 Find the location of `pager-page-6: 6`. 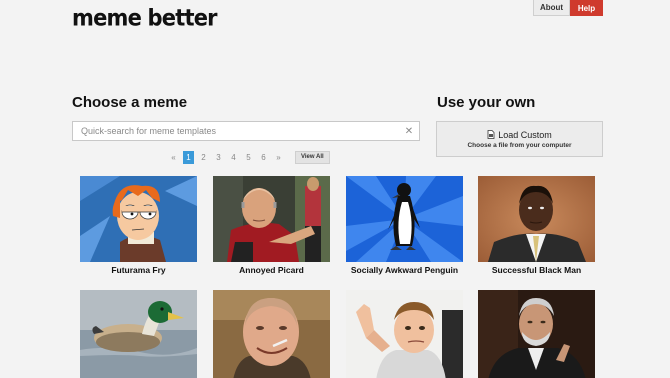

pager-page-6: 6 is located at coordinates (263, 157).